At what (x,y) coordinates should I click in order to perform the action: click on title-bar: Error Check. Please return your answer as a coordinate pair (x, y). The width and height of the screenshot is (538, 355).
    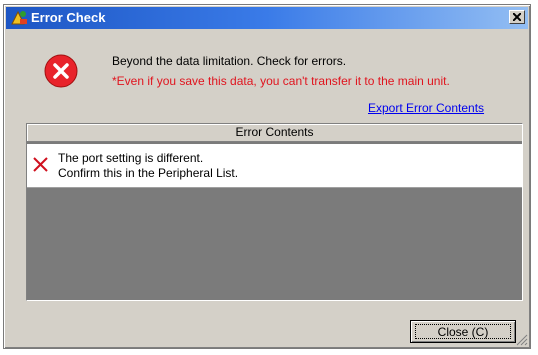
    Looking at the image, I should click on (267, 18).